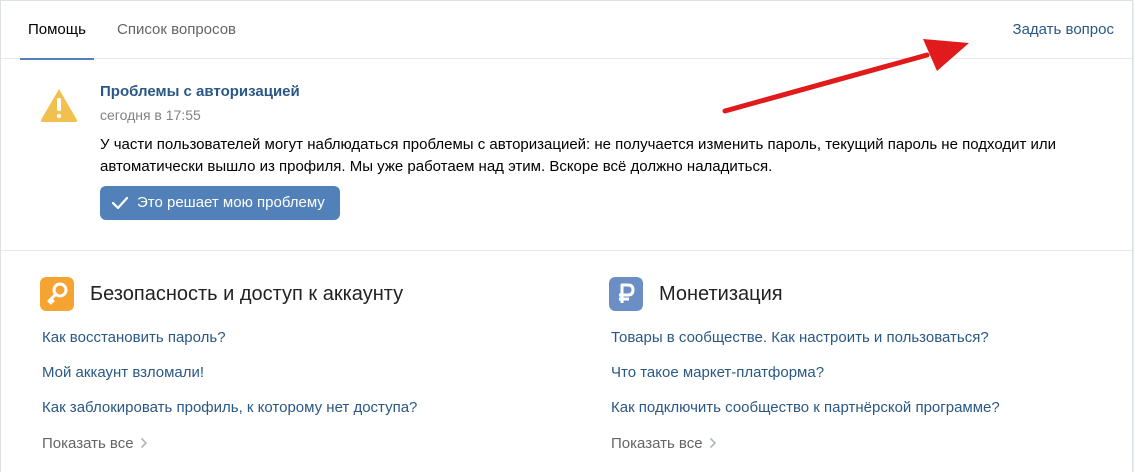 The width and height of the screenshot is (1134, 472). What do you see at coordinates (57, 30) in the screenshot?
I see `tab-help: Помощь` at bounding box center [57, 30].